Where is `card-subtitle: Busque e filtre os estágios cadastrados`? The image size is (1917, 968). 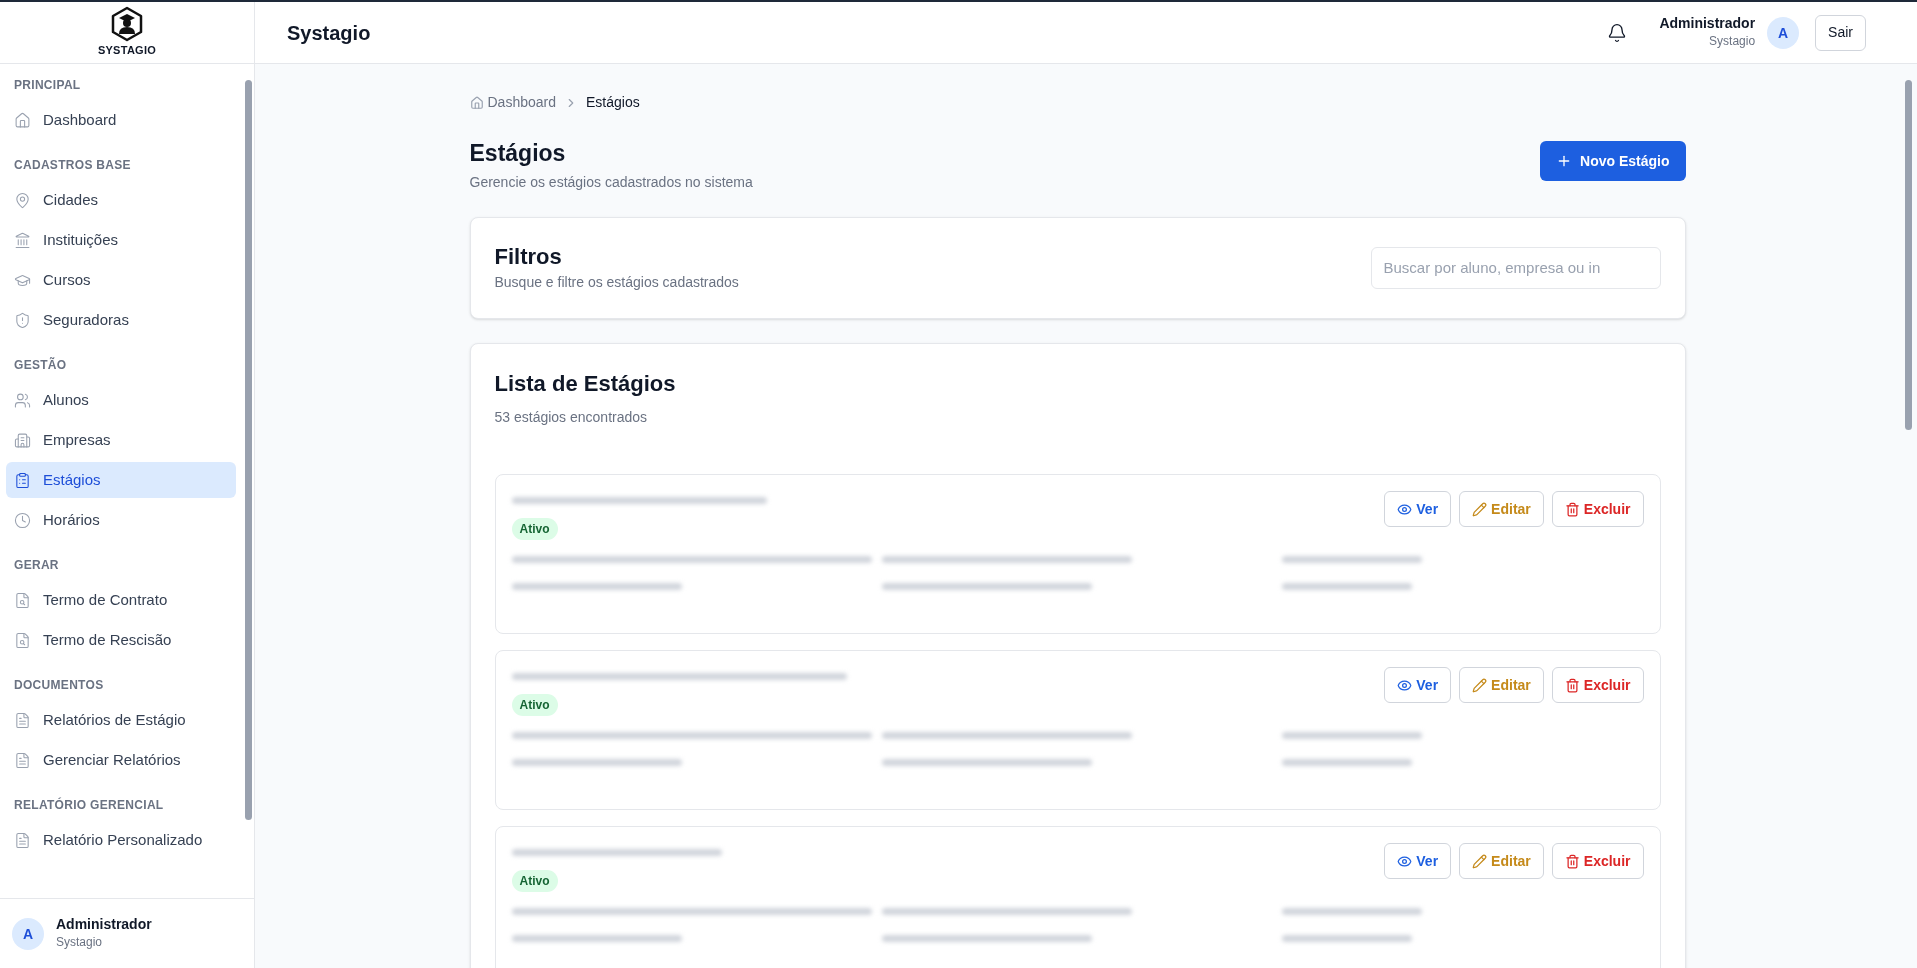 card-subtitle: Busque e filtre os estágios cadastrados is located at coordinates (616, 282).